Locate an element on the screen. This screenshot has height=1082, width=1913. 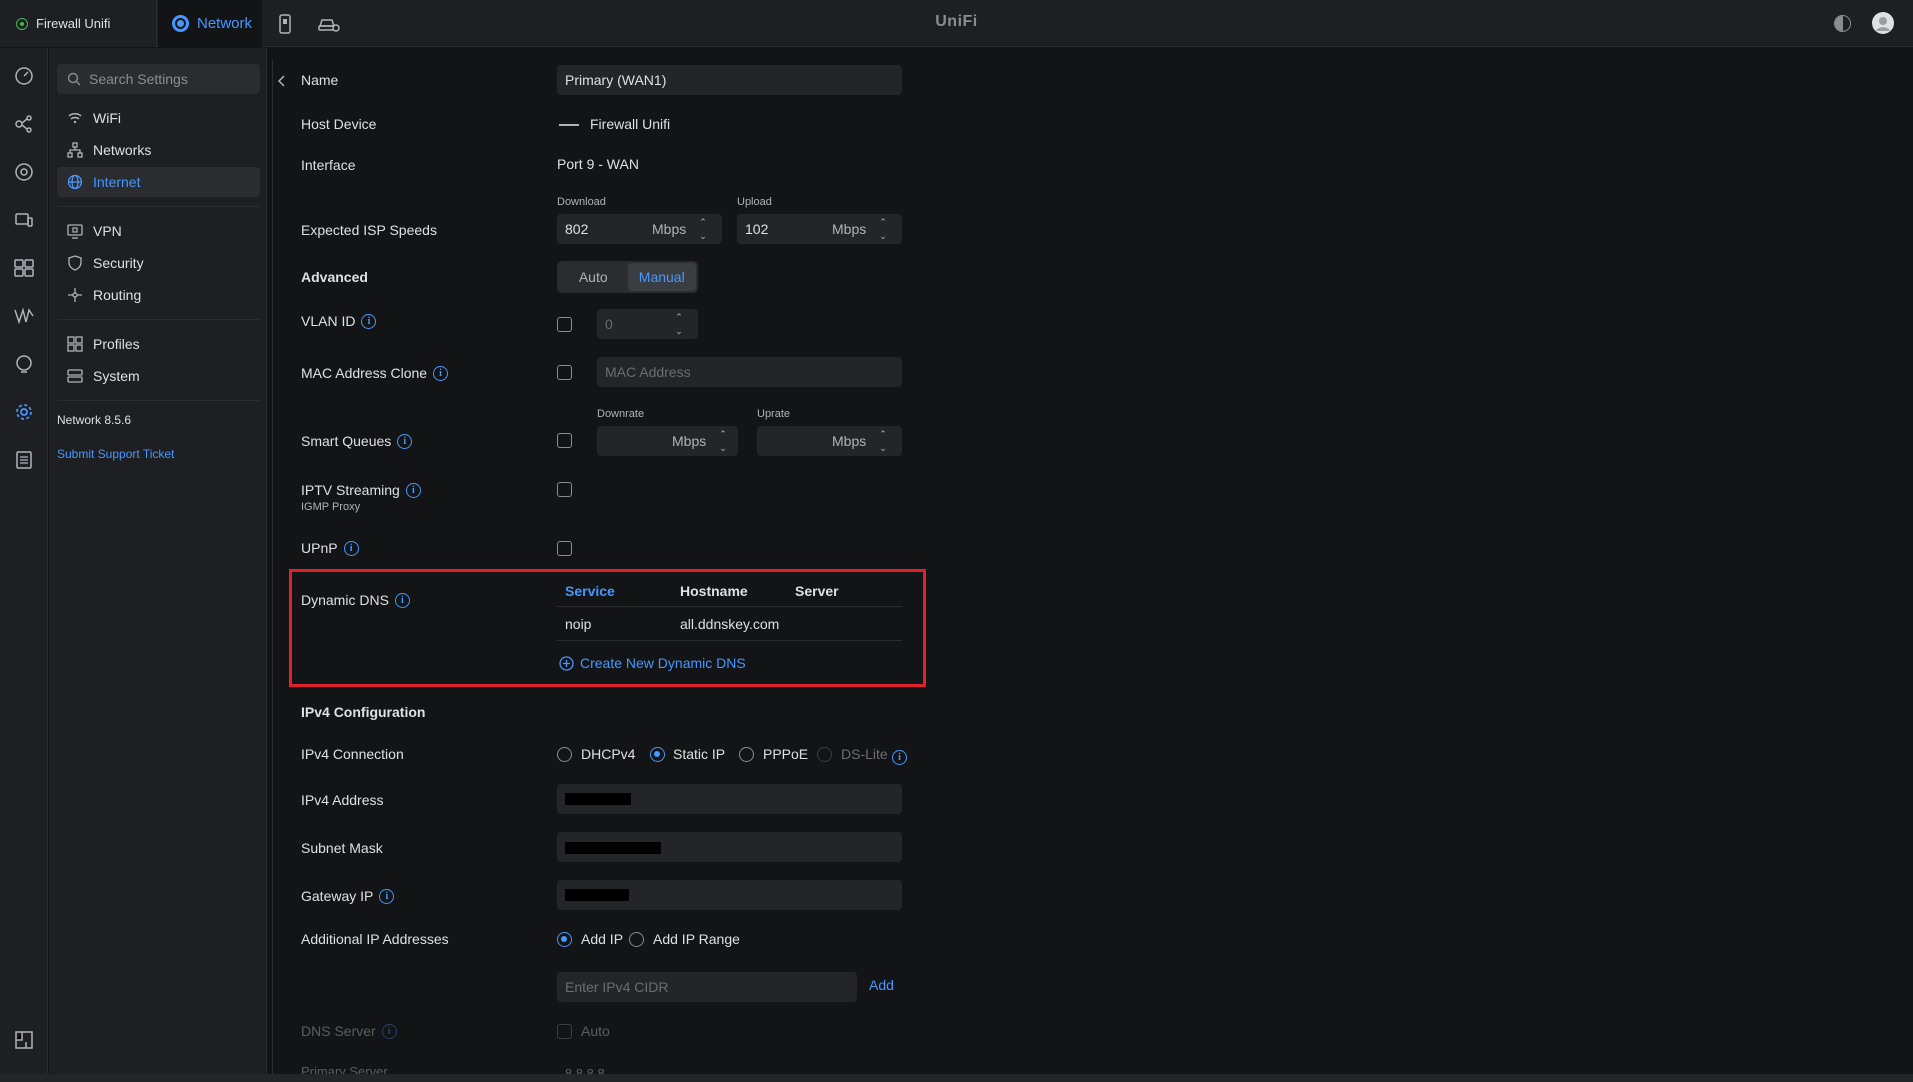
ports-icon is located at coordinates (24, 268).